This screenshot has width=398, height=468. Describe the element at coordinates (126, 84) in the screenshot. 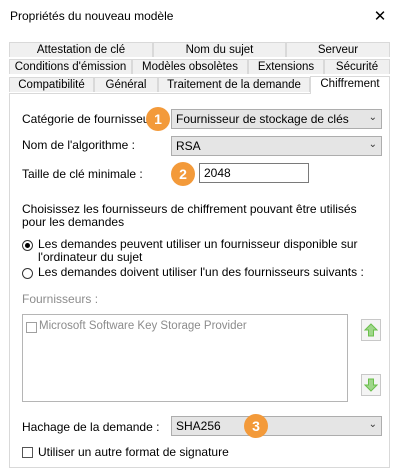

I see `tab-general: Général` at that location.